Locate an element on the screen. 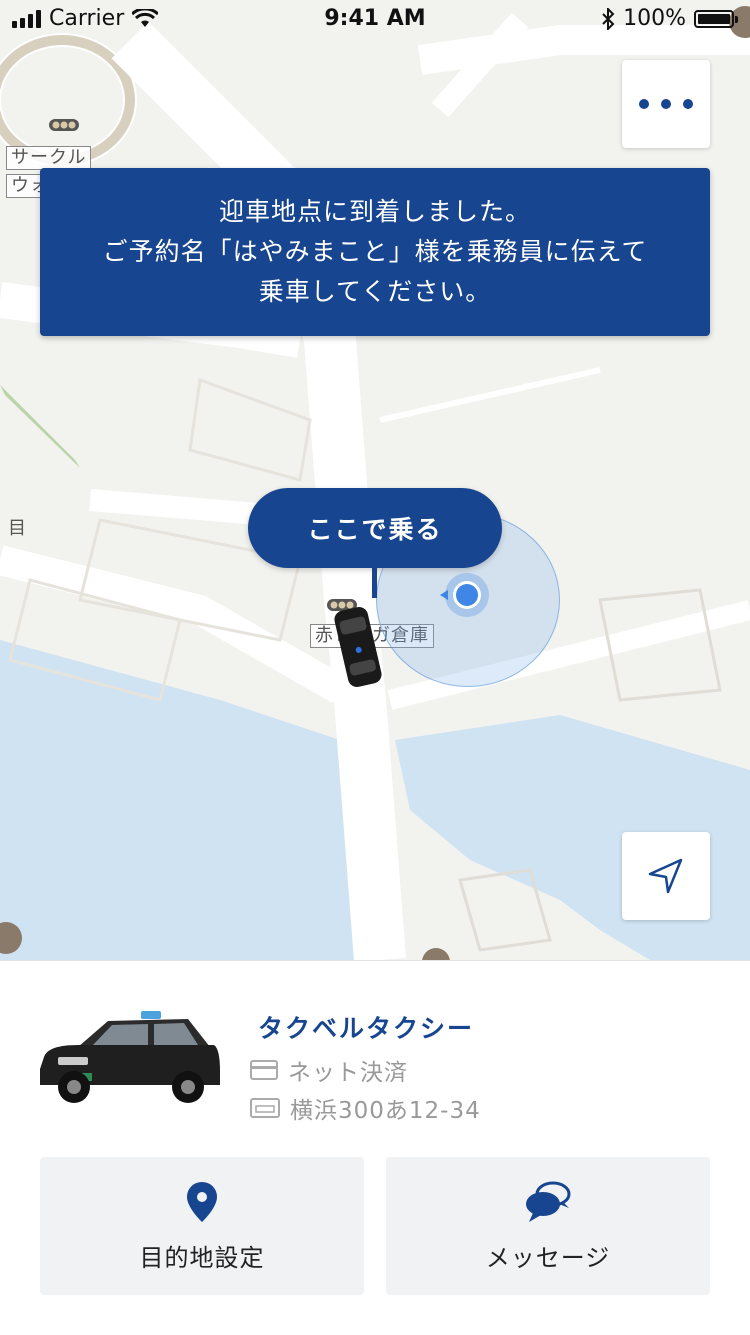 This screenshot has height=1335, width=750. user-location-icon is located at coordinates (464, 595).